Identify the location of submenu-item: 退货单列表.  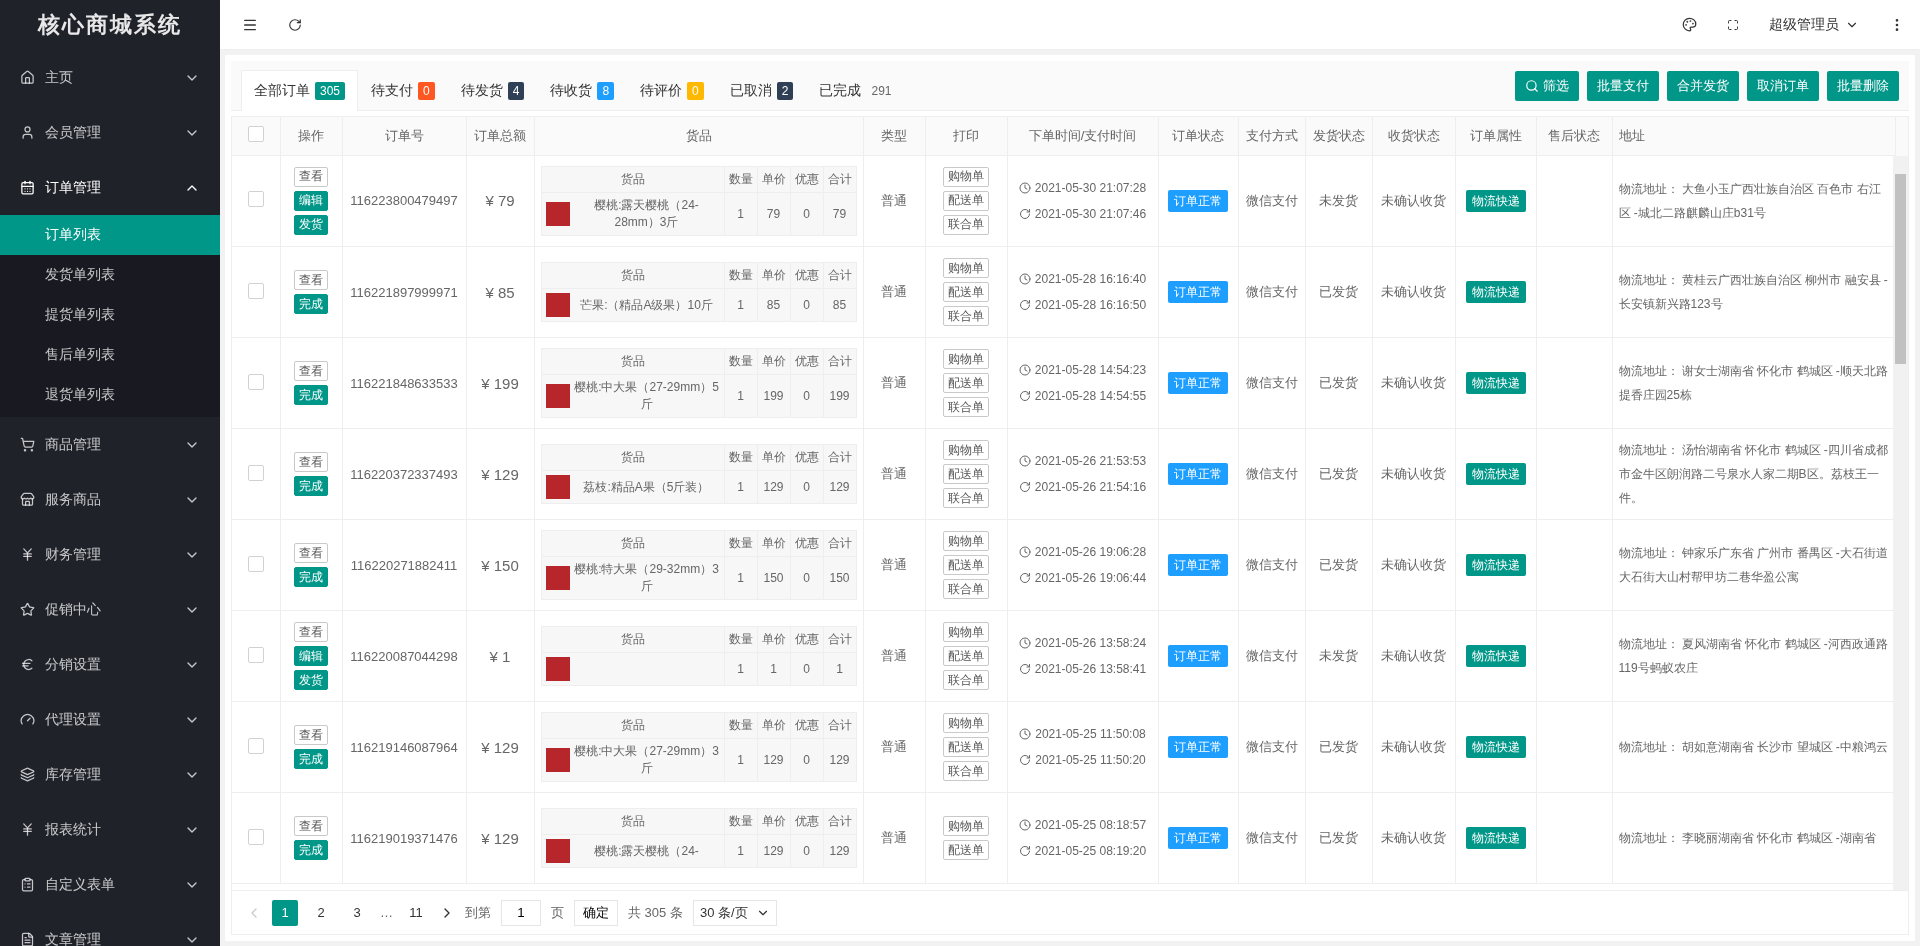
(110, 395).